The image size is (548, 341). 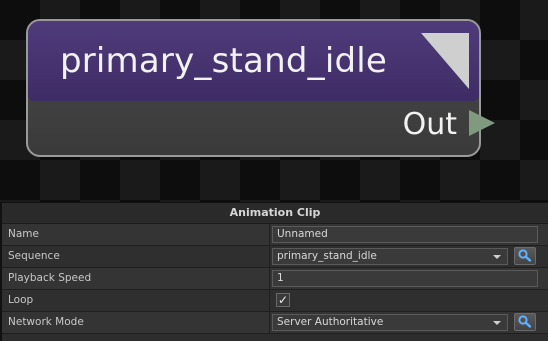 I want to click on property-label: Network Mode, so click(x=46, y=322).